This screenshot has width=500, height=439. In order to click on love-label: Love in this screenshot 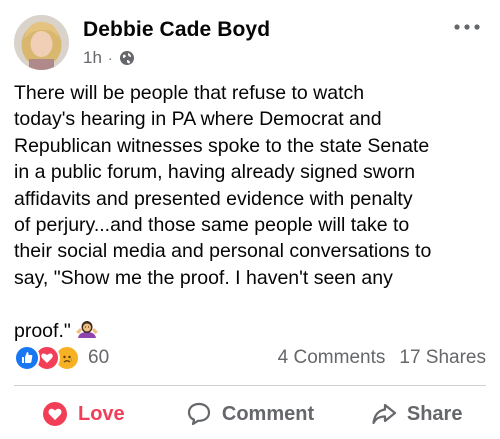, I will do `click(101, 413)`.